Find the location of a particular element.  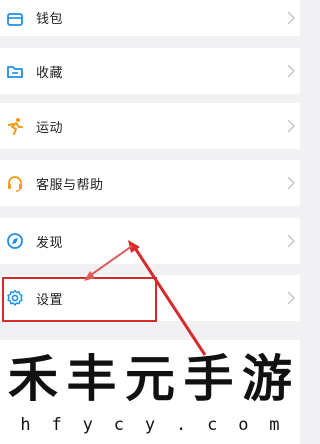

watermark-title: 禾 丰 元 手 游 is located at coordinates (150, 379).